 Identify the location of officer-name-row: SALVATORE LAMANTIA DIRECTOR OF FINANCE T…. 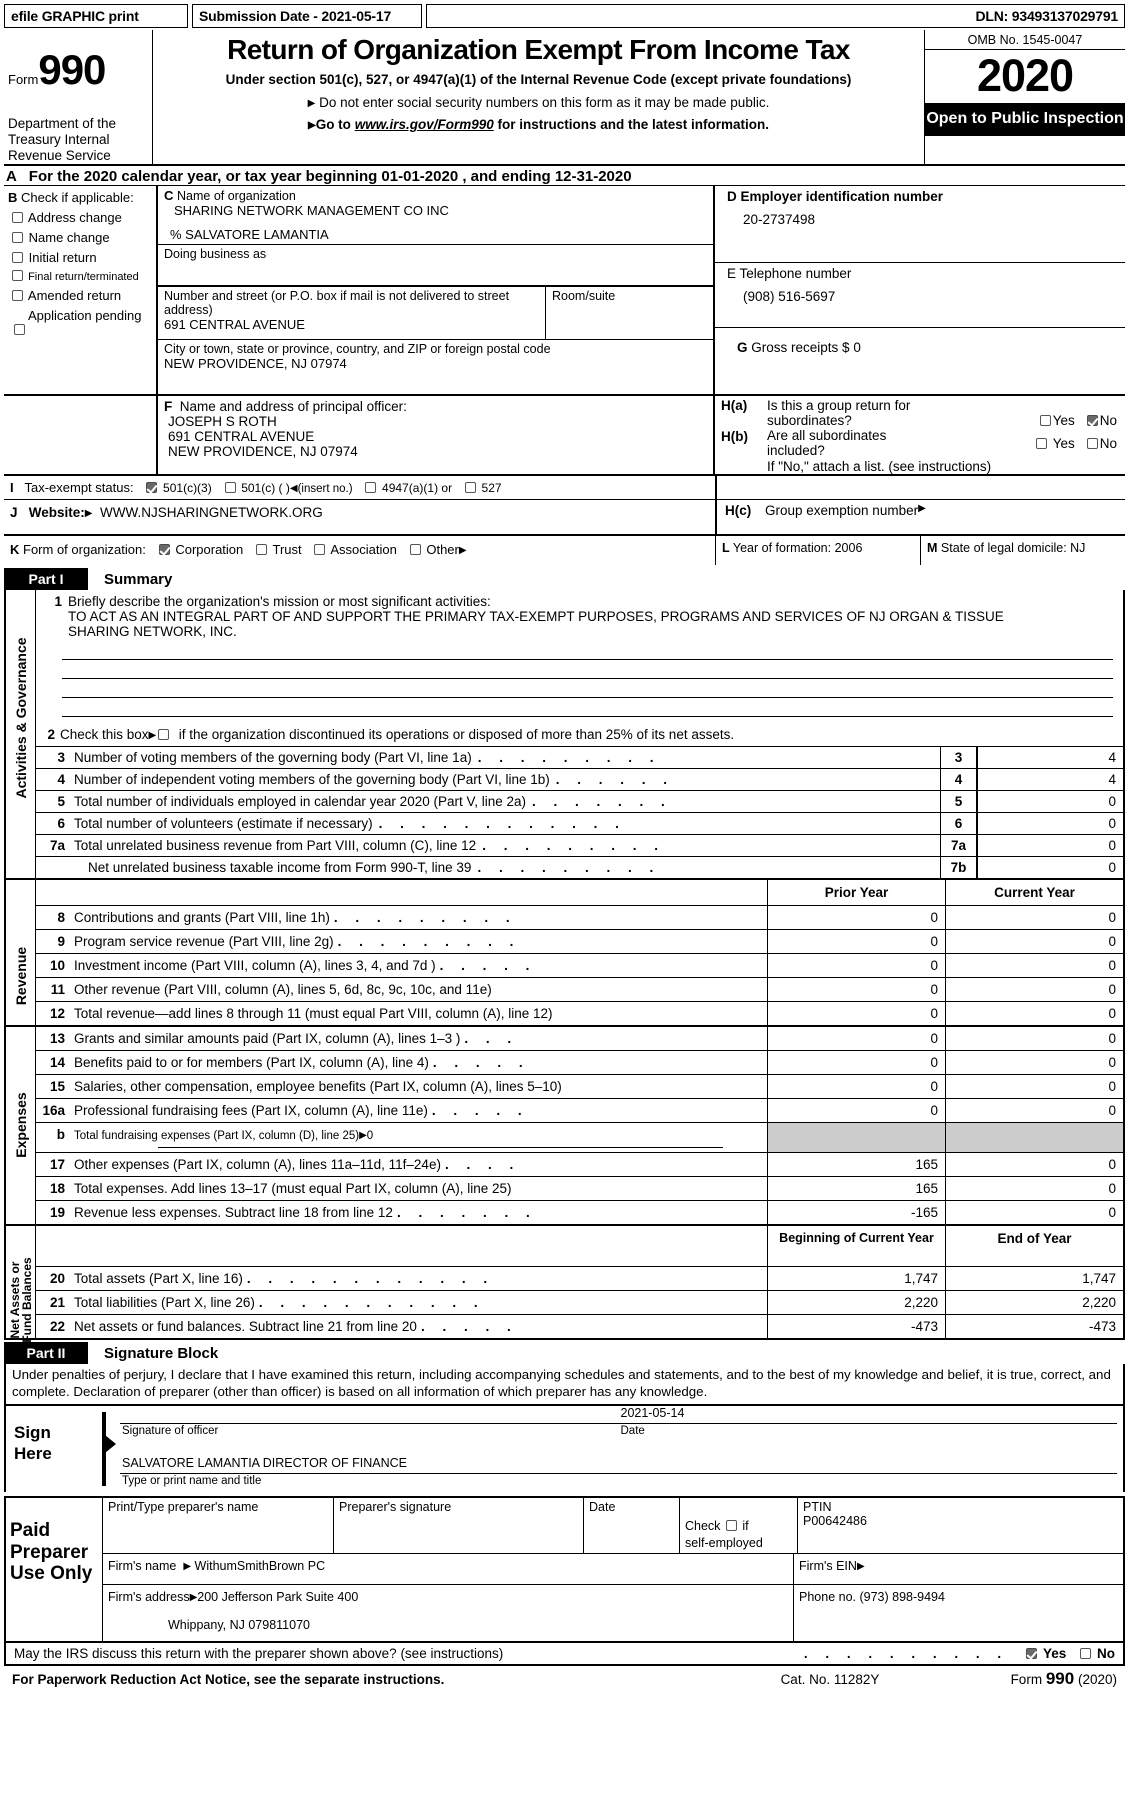
(619, 1474).